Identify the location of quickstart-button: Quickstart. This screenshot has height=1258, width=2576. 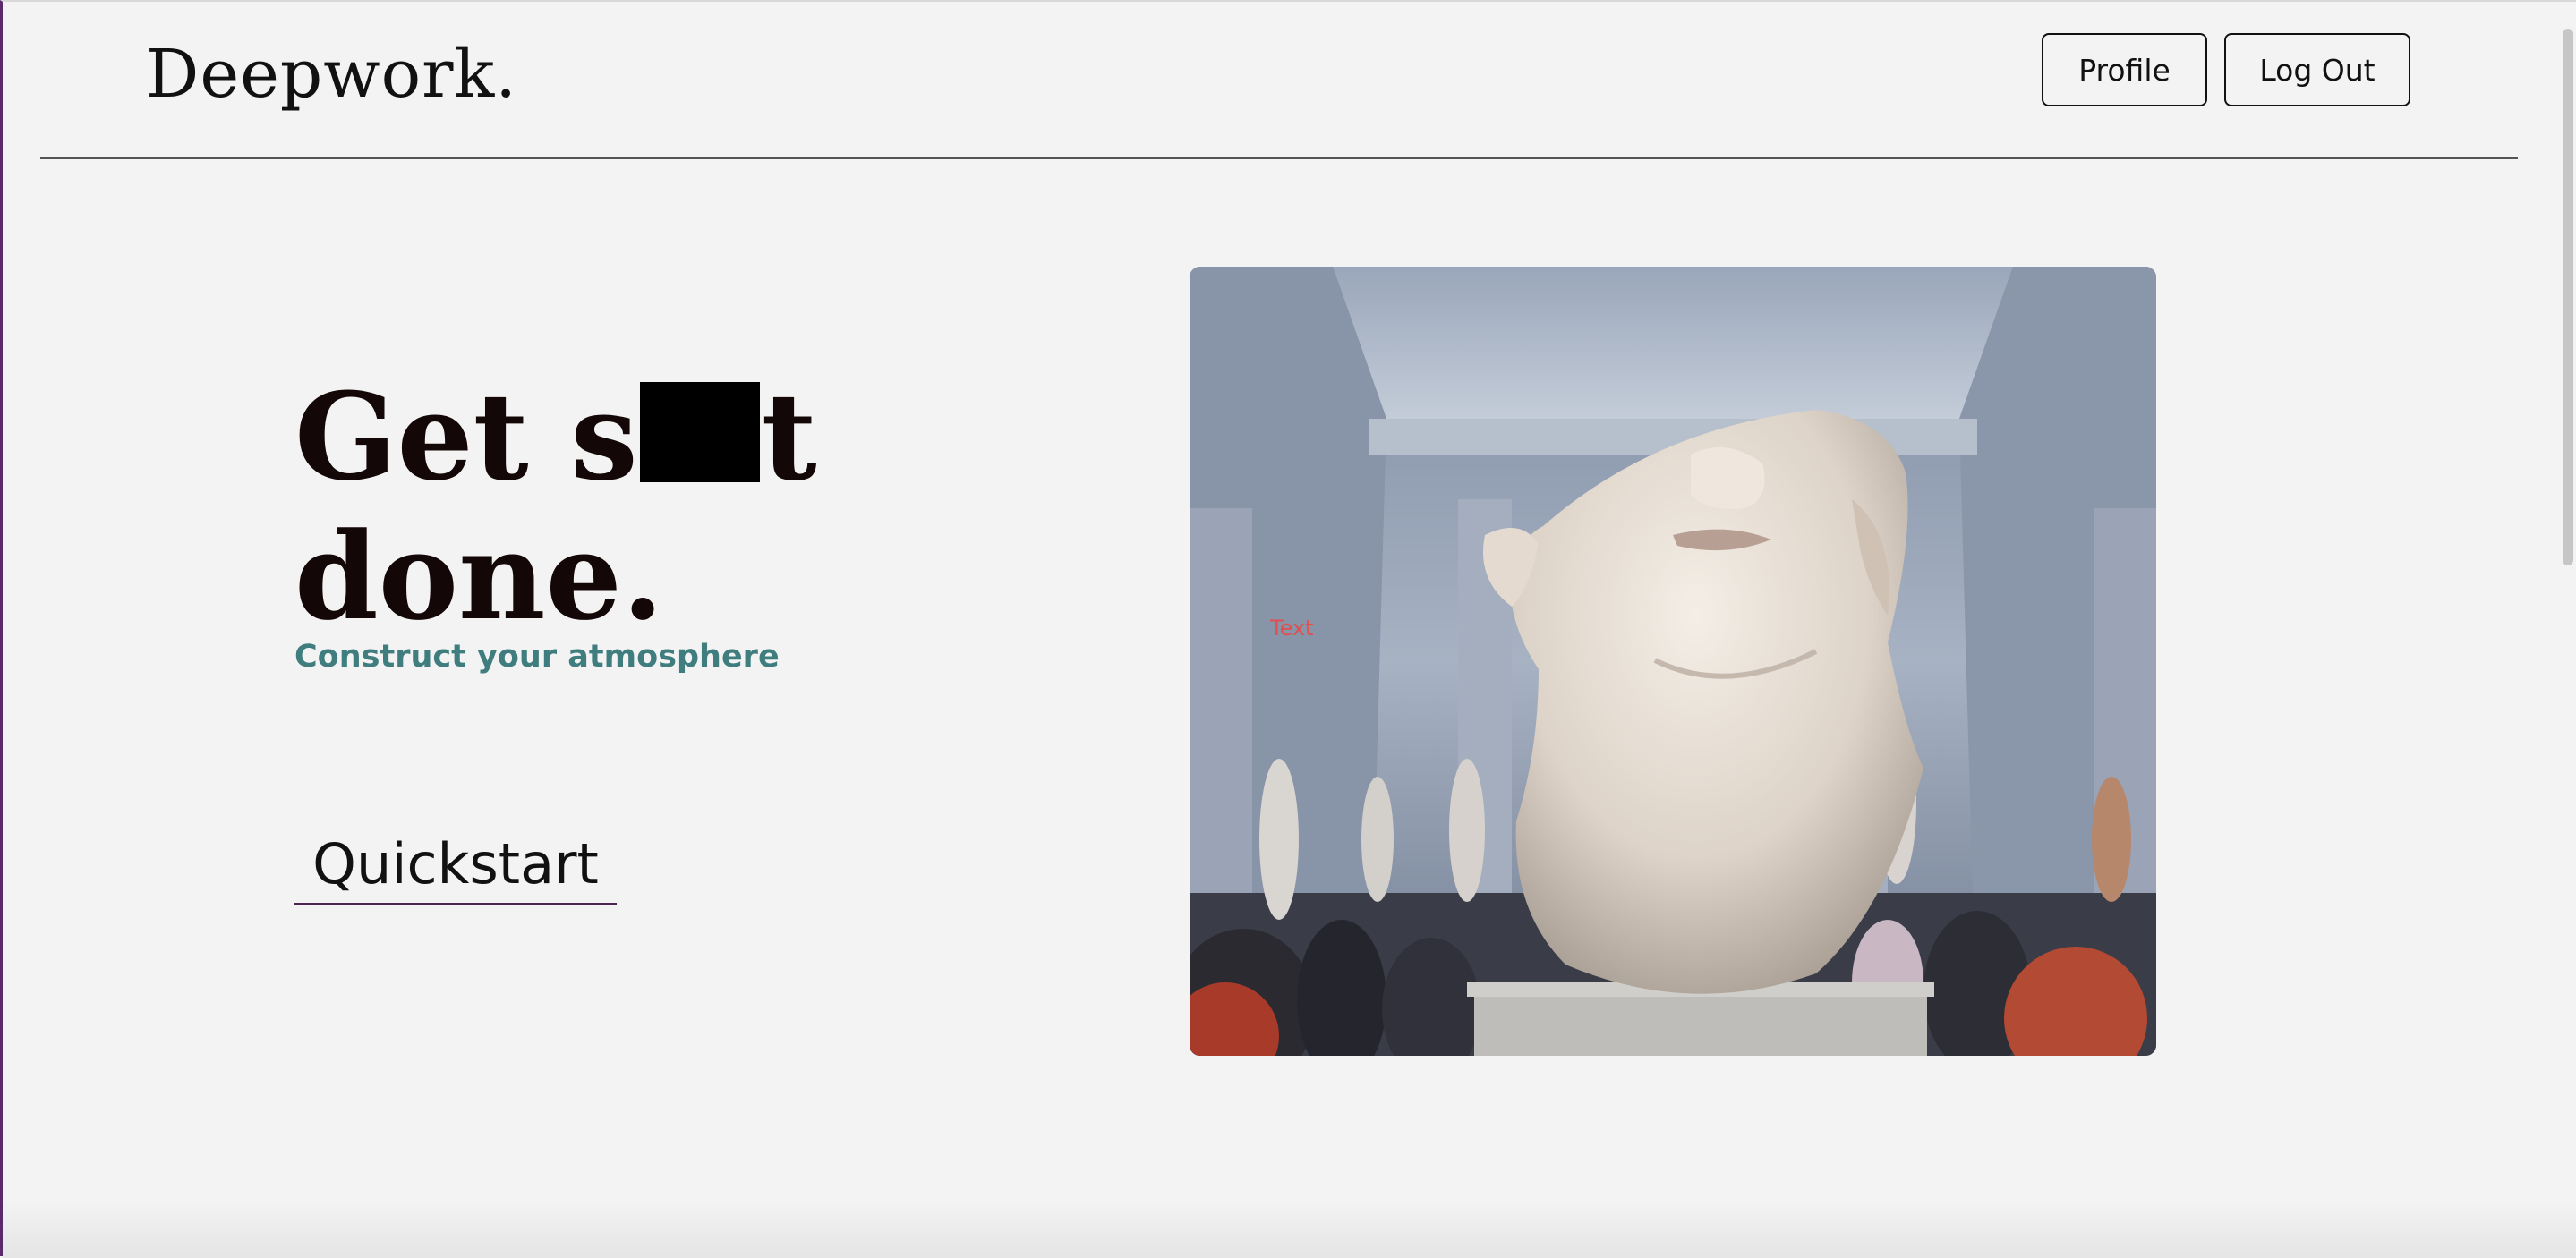
(455, 866).